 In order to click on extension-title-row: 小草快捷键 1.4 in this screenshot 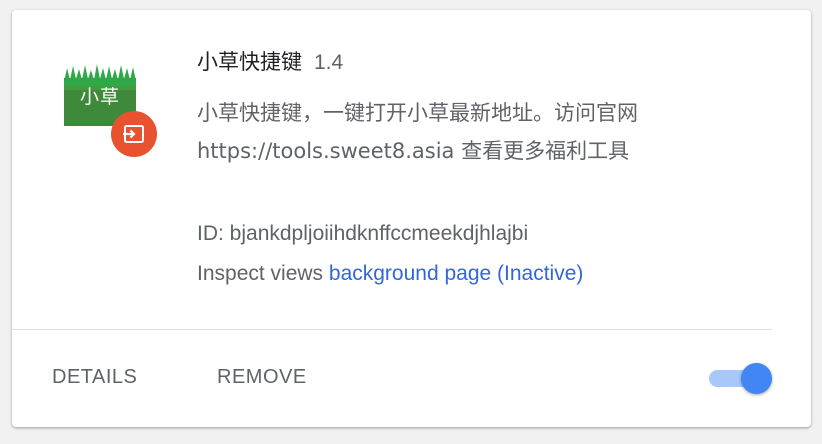, I will do `click(270, 62)`.